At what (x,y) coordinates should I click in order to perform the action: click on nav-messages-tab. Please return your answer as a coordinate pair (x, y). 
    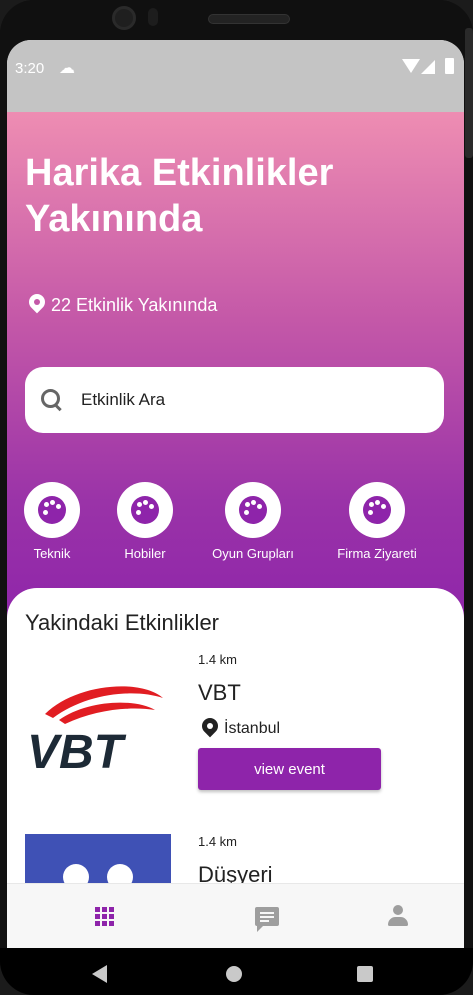
    Looking at the image, I should click on (267, 917).